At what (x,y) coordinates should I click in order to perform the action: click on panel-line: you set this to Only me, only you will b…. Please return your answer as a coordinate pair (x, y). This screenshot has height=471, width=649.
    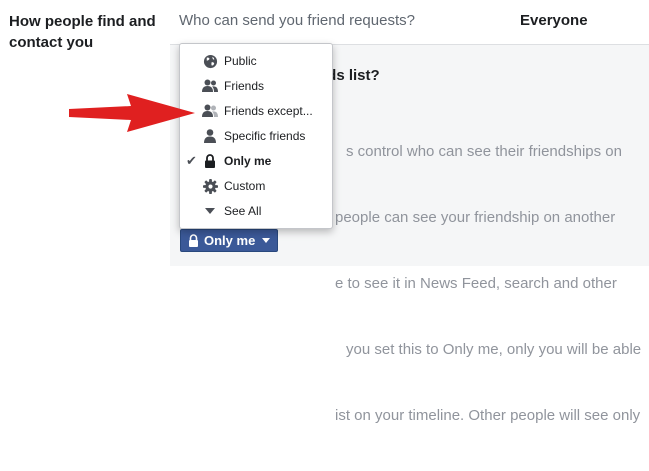
    Looking at the image, I should click on (494, 349).